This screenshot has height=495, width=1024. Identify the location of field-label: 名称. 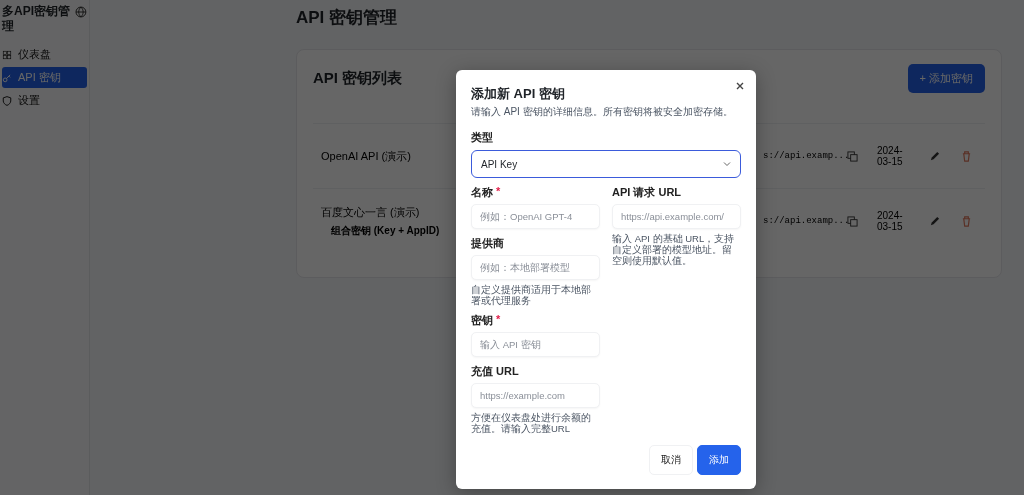
(482, 192).